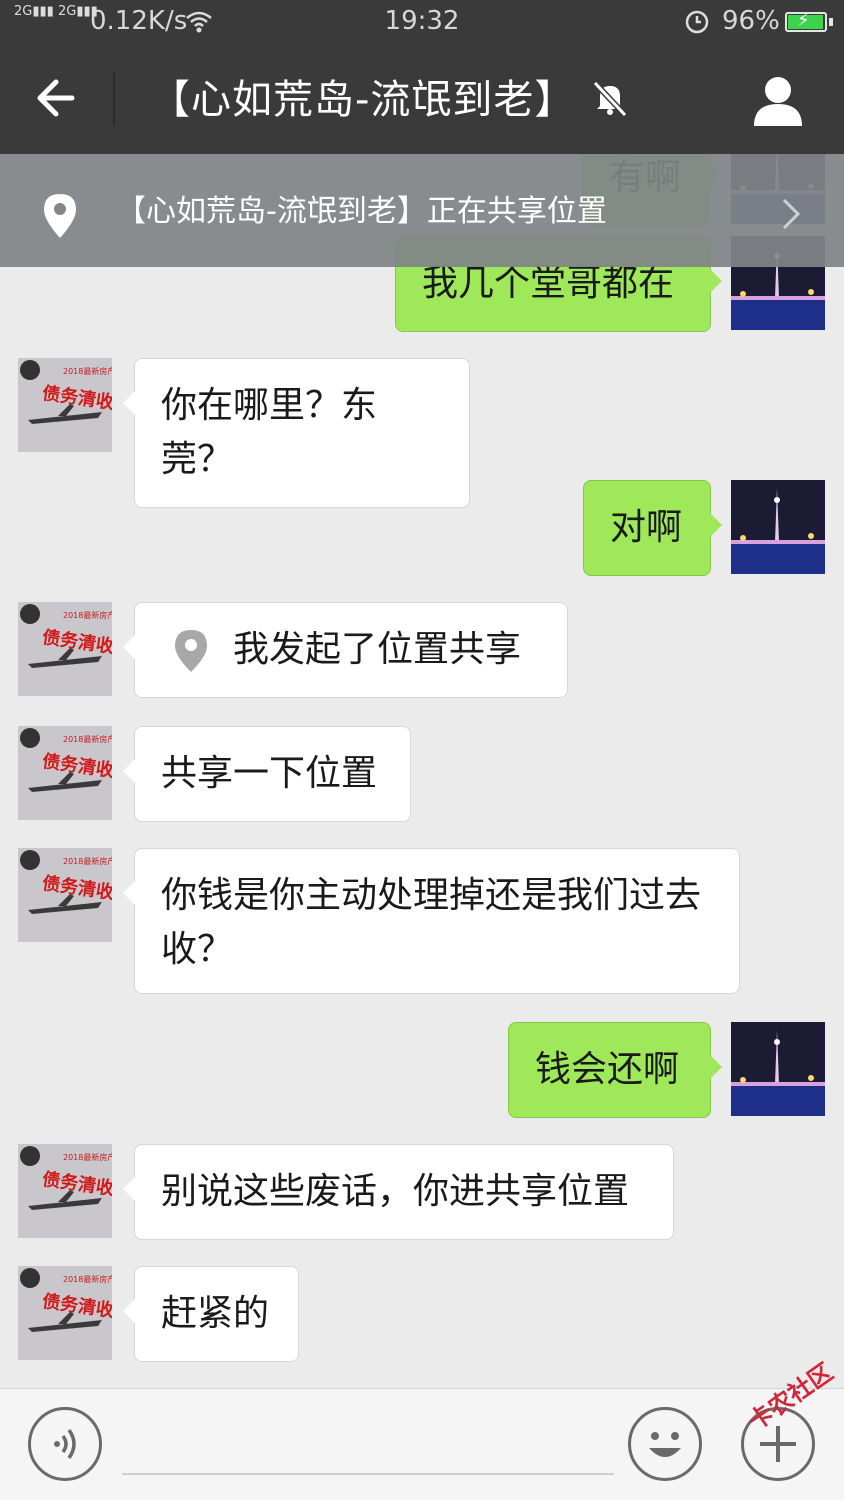 This screenshot has height=1500, width=844. I want to click on clock-time: 19:32, so click(422, 21).